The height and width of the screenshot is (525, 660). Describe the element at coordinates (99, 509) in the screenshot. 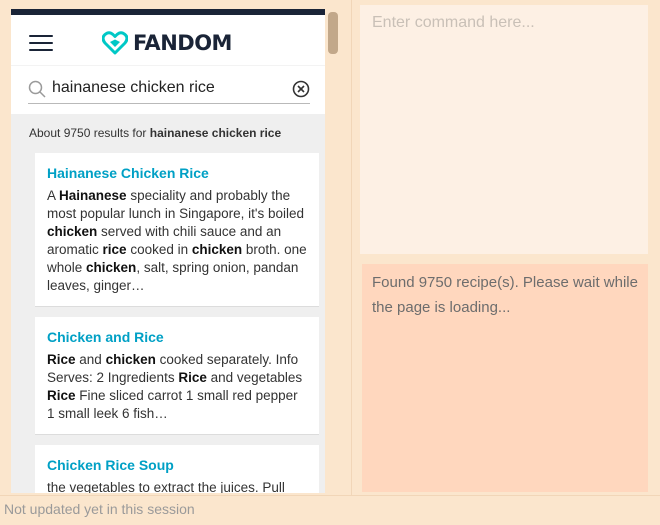

I see `footer-status-text: Not updated yet in this session` at that location.